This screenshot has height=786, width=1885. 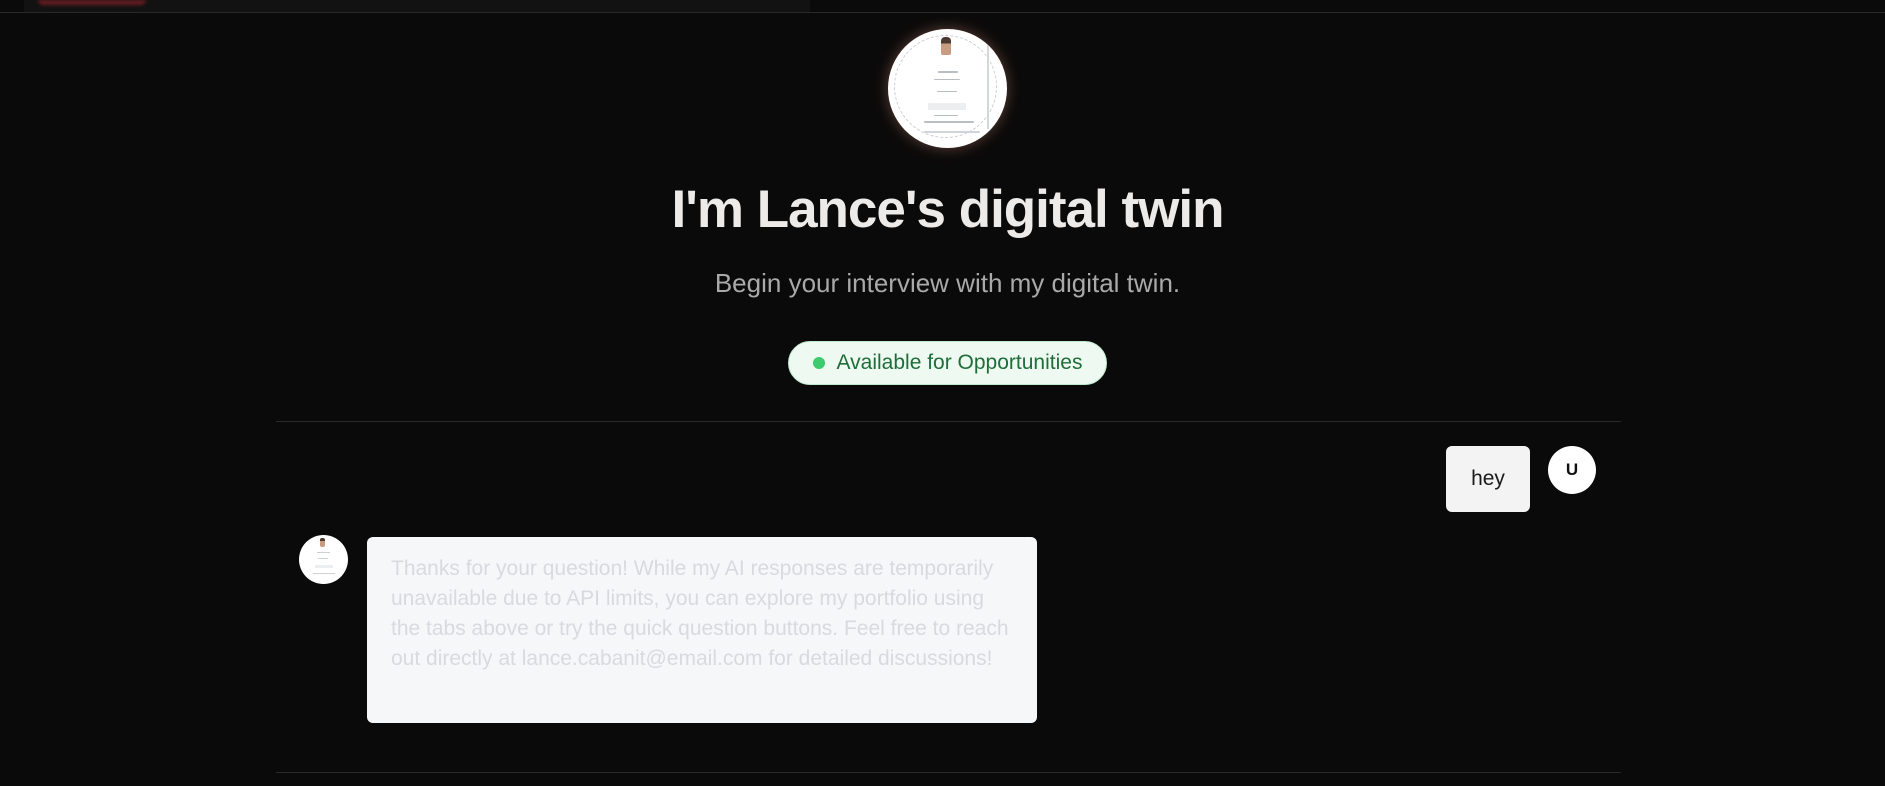 I want to click on top-bar-accent, so click(x=92, y=2).